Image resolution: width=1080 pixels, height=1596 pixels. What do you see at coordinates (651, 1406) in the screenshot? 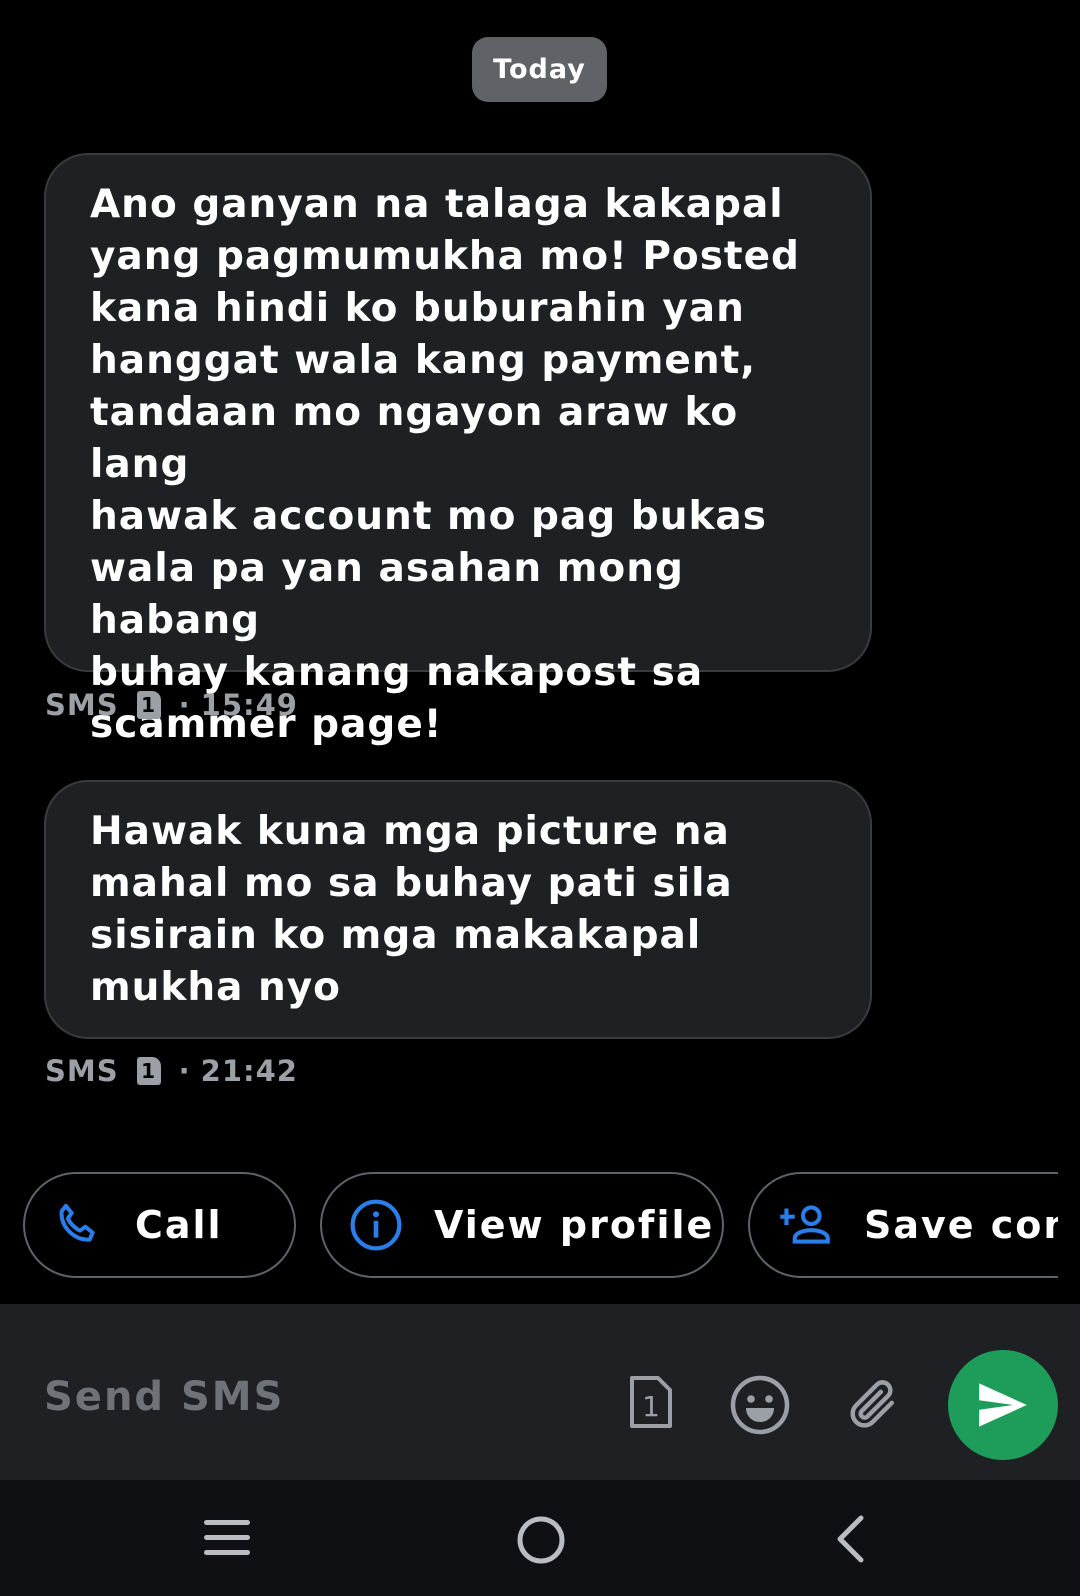
I see `sim-card-label: 1` at bounding box center [651, 1406].